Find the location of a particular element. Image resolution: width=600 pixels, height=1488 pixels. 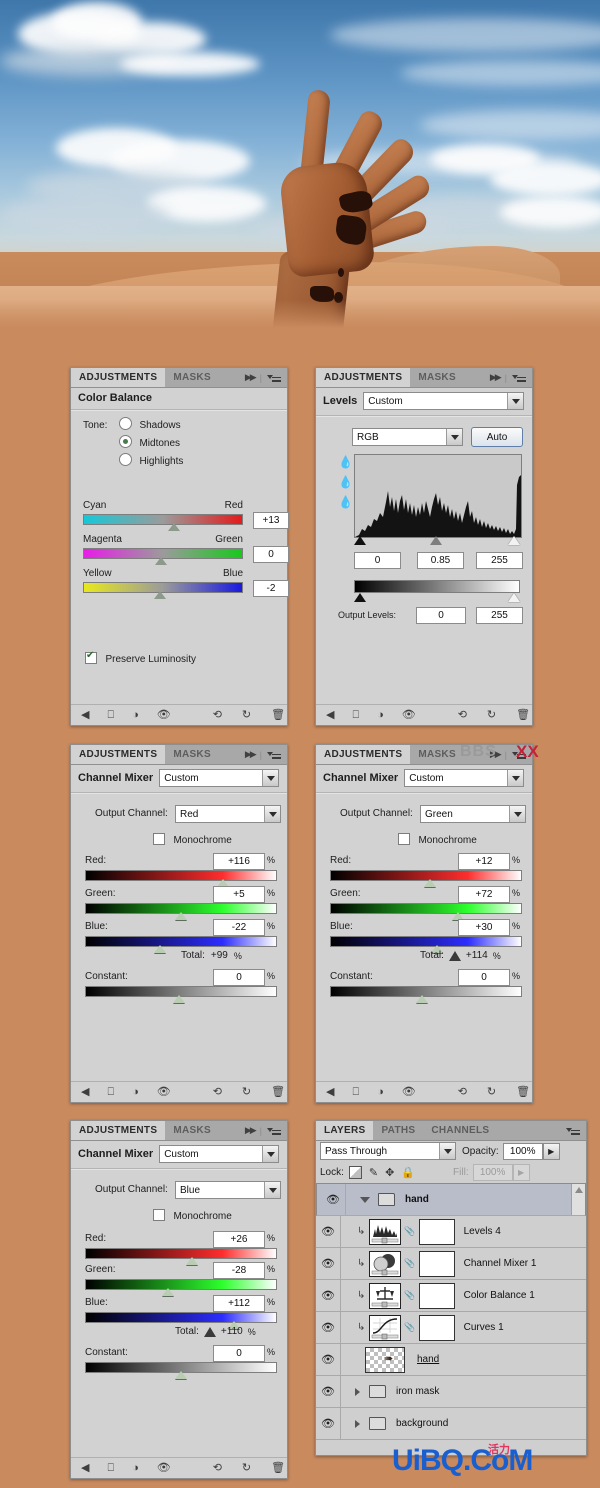

output-channel-select: Red is located at coordinates (228, 814).